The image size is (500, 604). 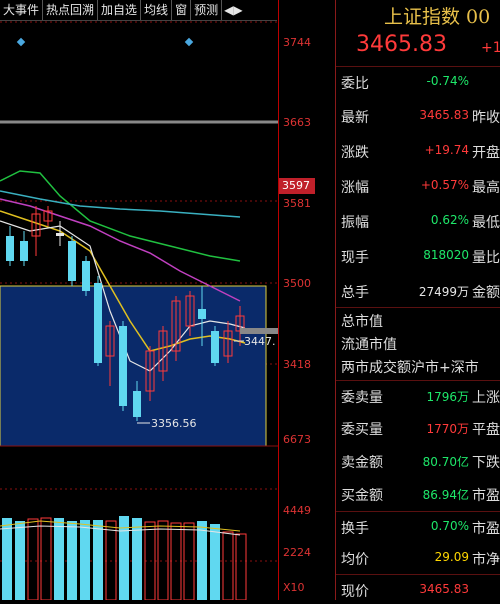 I want to click on row-value: -0.74%, so click(x=447, y=81).